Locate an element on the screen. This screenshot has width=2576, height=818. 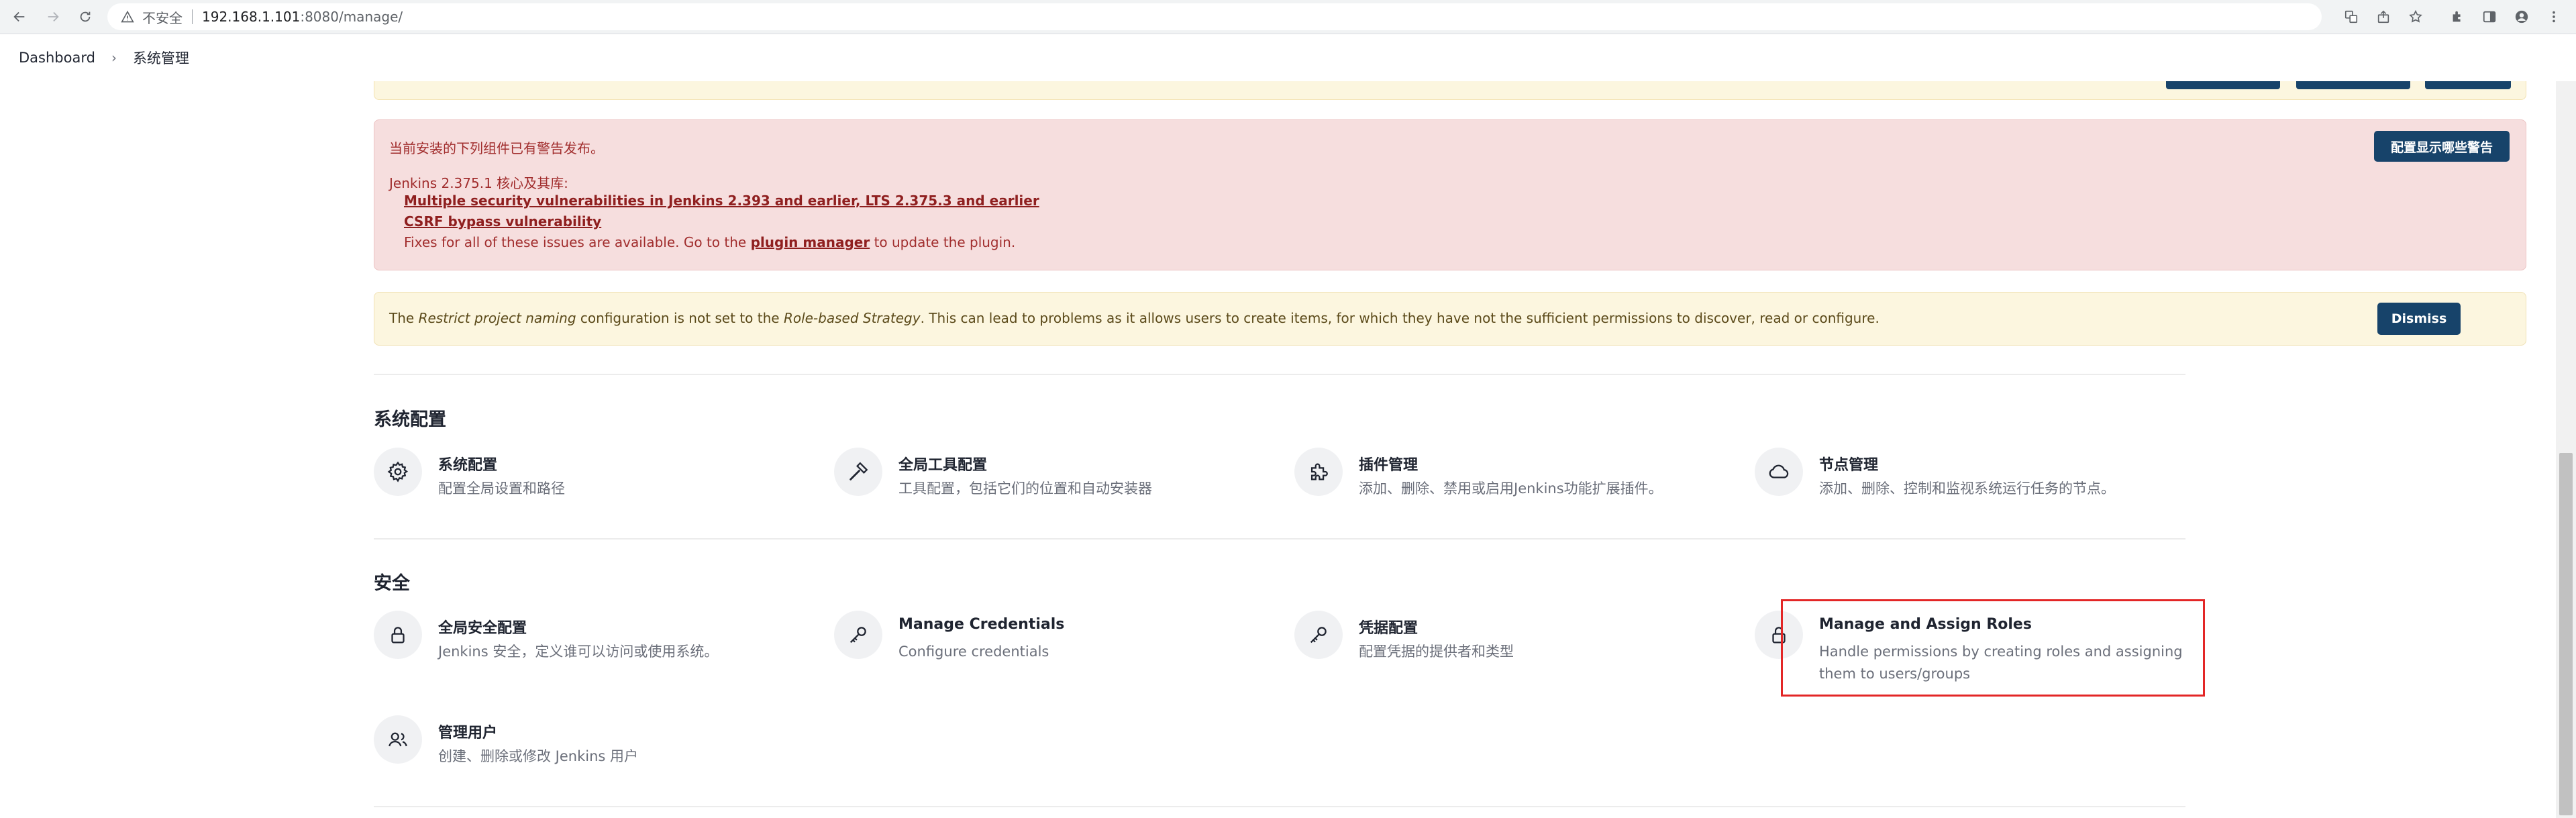
msg-em-1: Restrict project naming is located at coordinates (497, 318).